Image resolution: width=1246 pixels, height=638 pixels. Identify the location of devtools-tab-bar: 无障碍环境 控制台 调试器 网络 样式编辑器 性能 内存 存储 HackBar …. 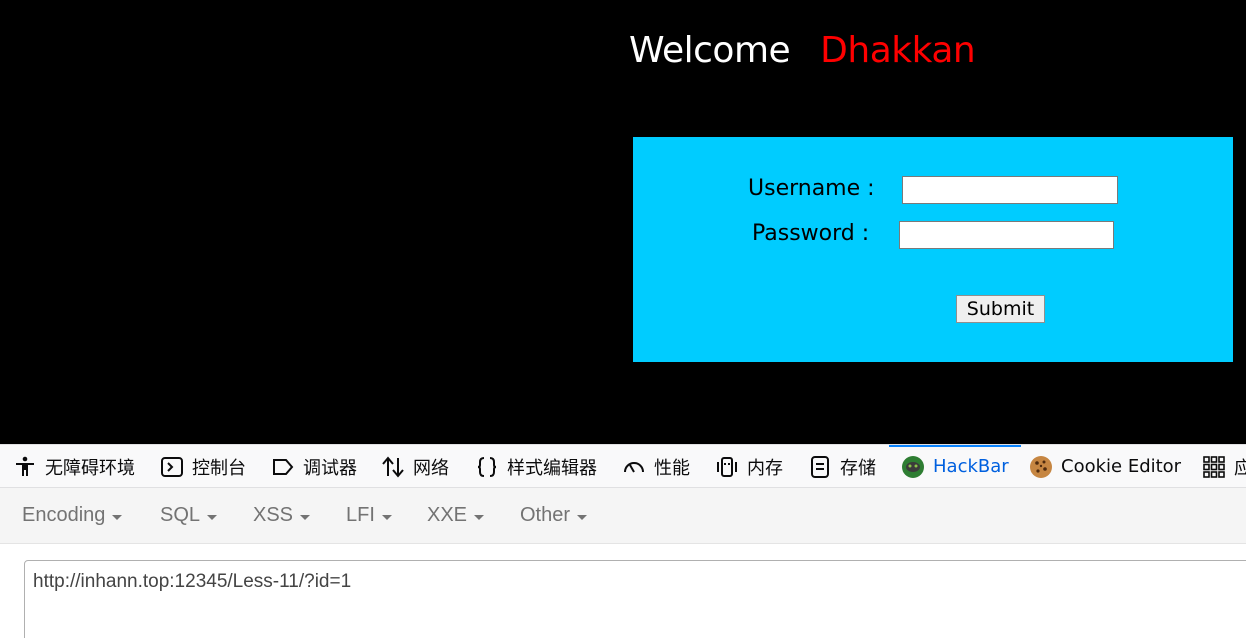
(623, 466).